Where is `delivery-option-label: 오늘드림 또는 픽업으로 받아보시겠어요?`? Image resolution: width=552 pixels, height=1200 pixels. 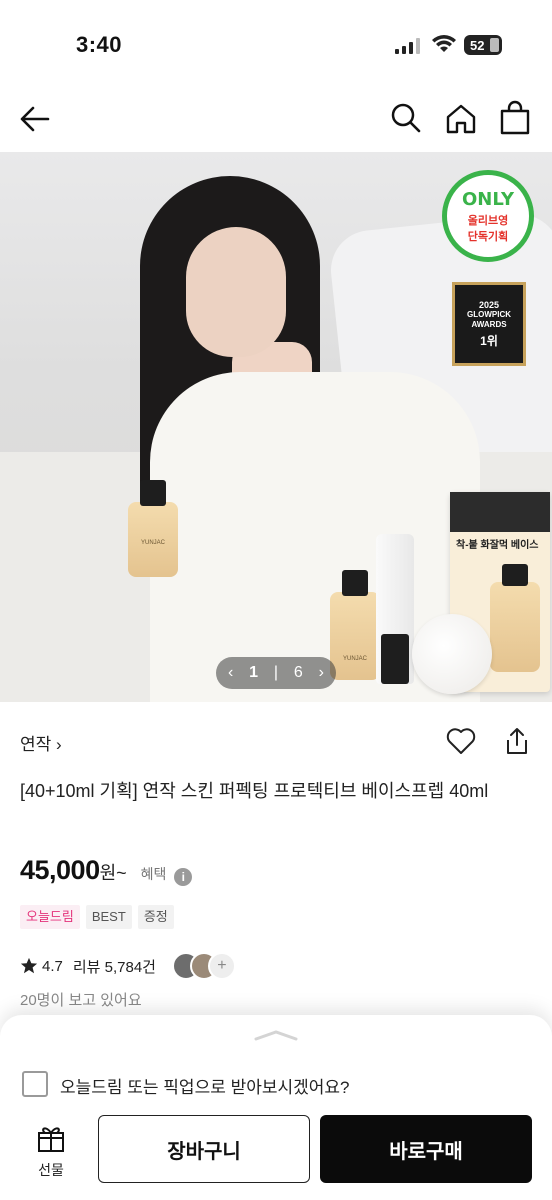
delivery-option-label: 오늘드림 또는 픽업으로 받아보시겠어요? is located at coordinates (205, 1085).